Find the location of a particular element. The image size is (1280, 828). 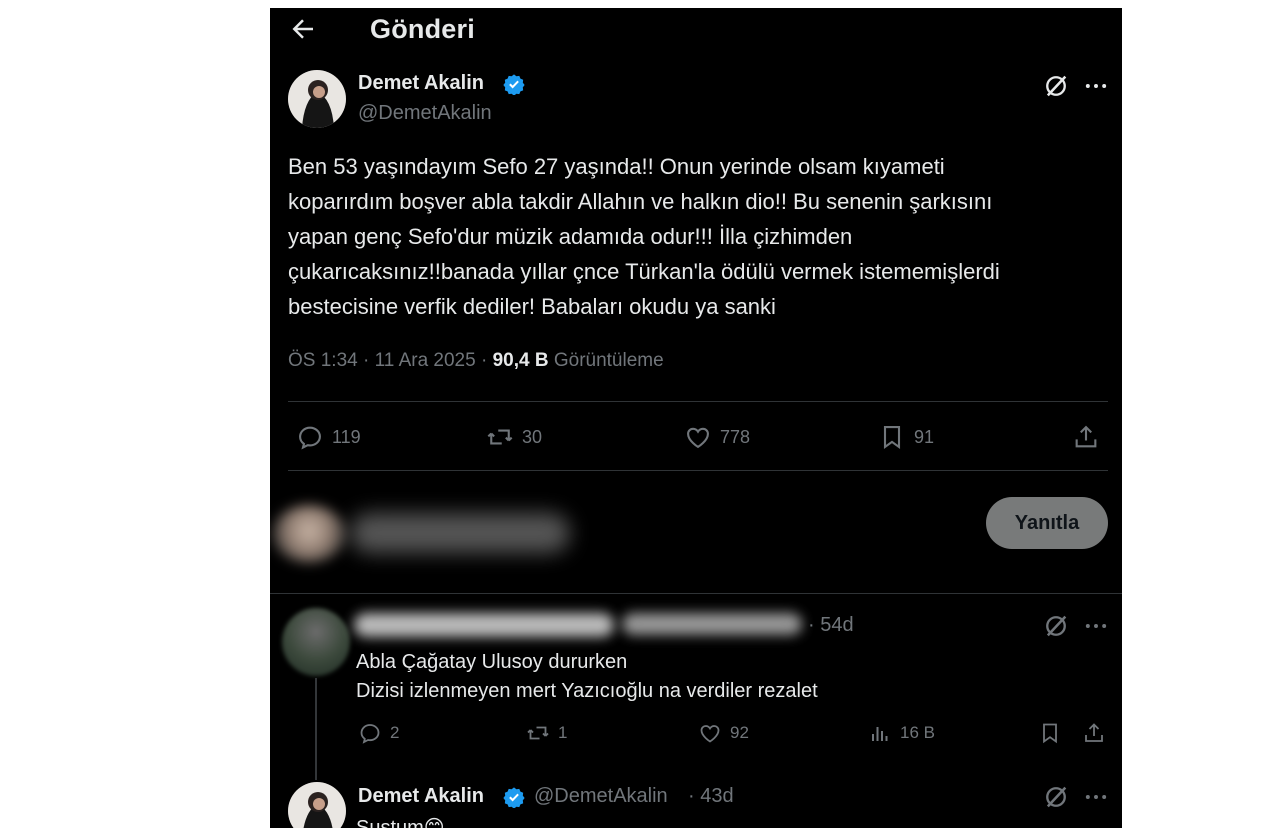

like-count: 92 is located at coordinates (739, 732).